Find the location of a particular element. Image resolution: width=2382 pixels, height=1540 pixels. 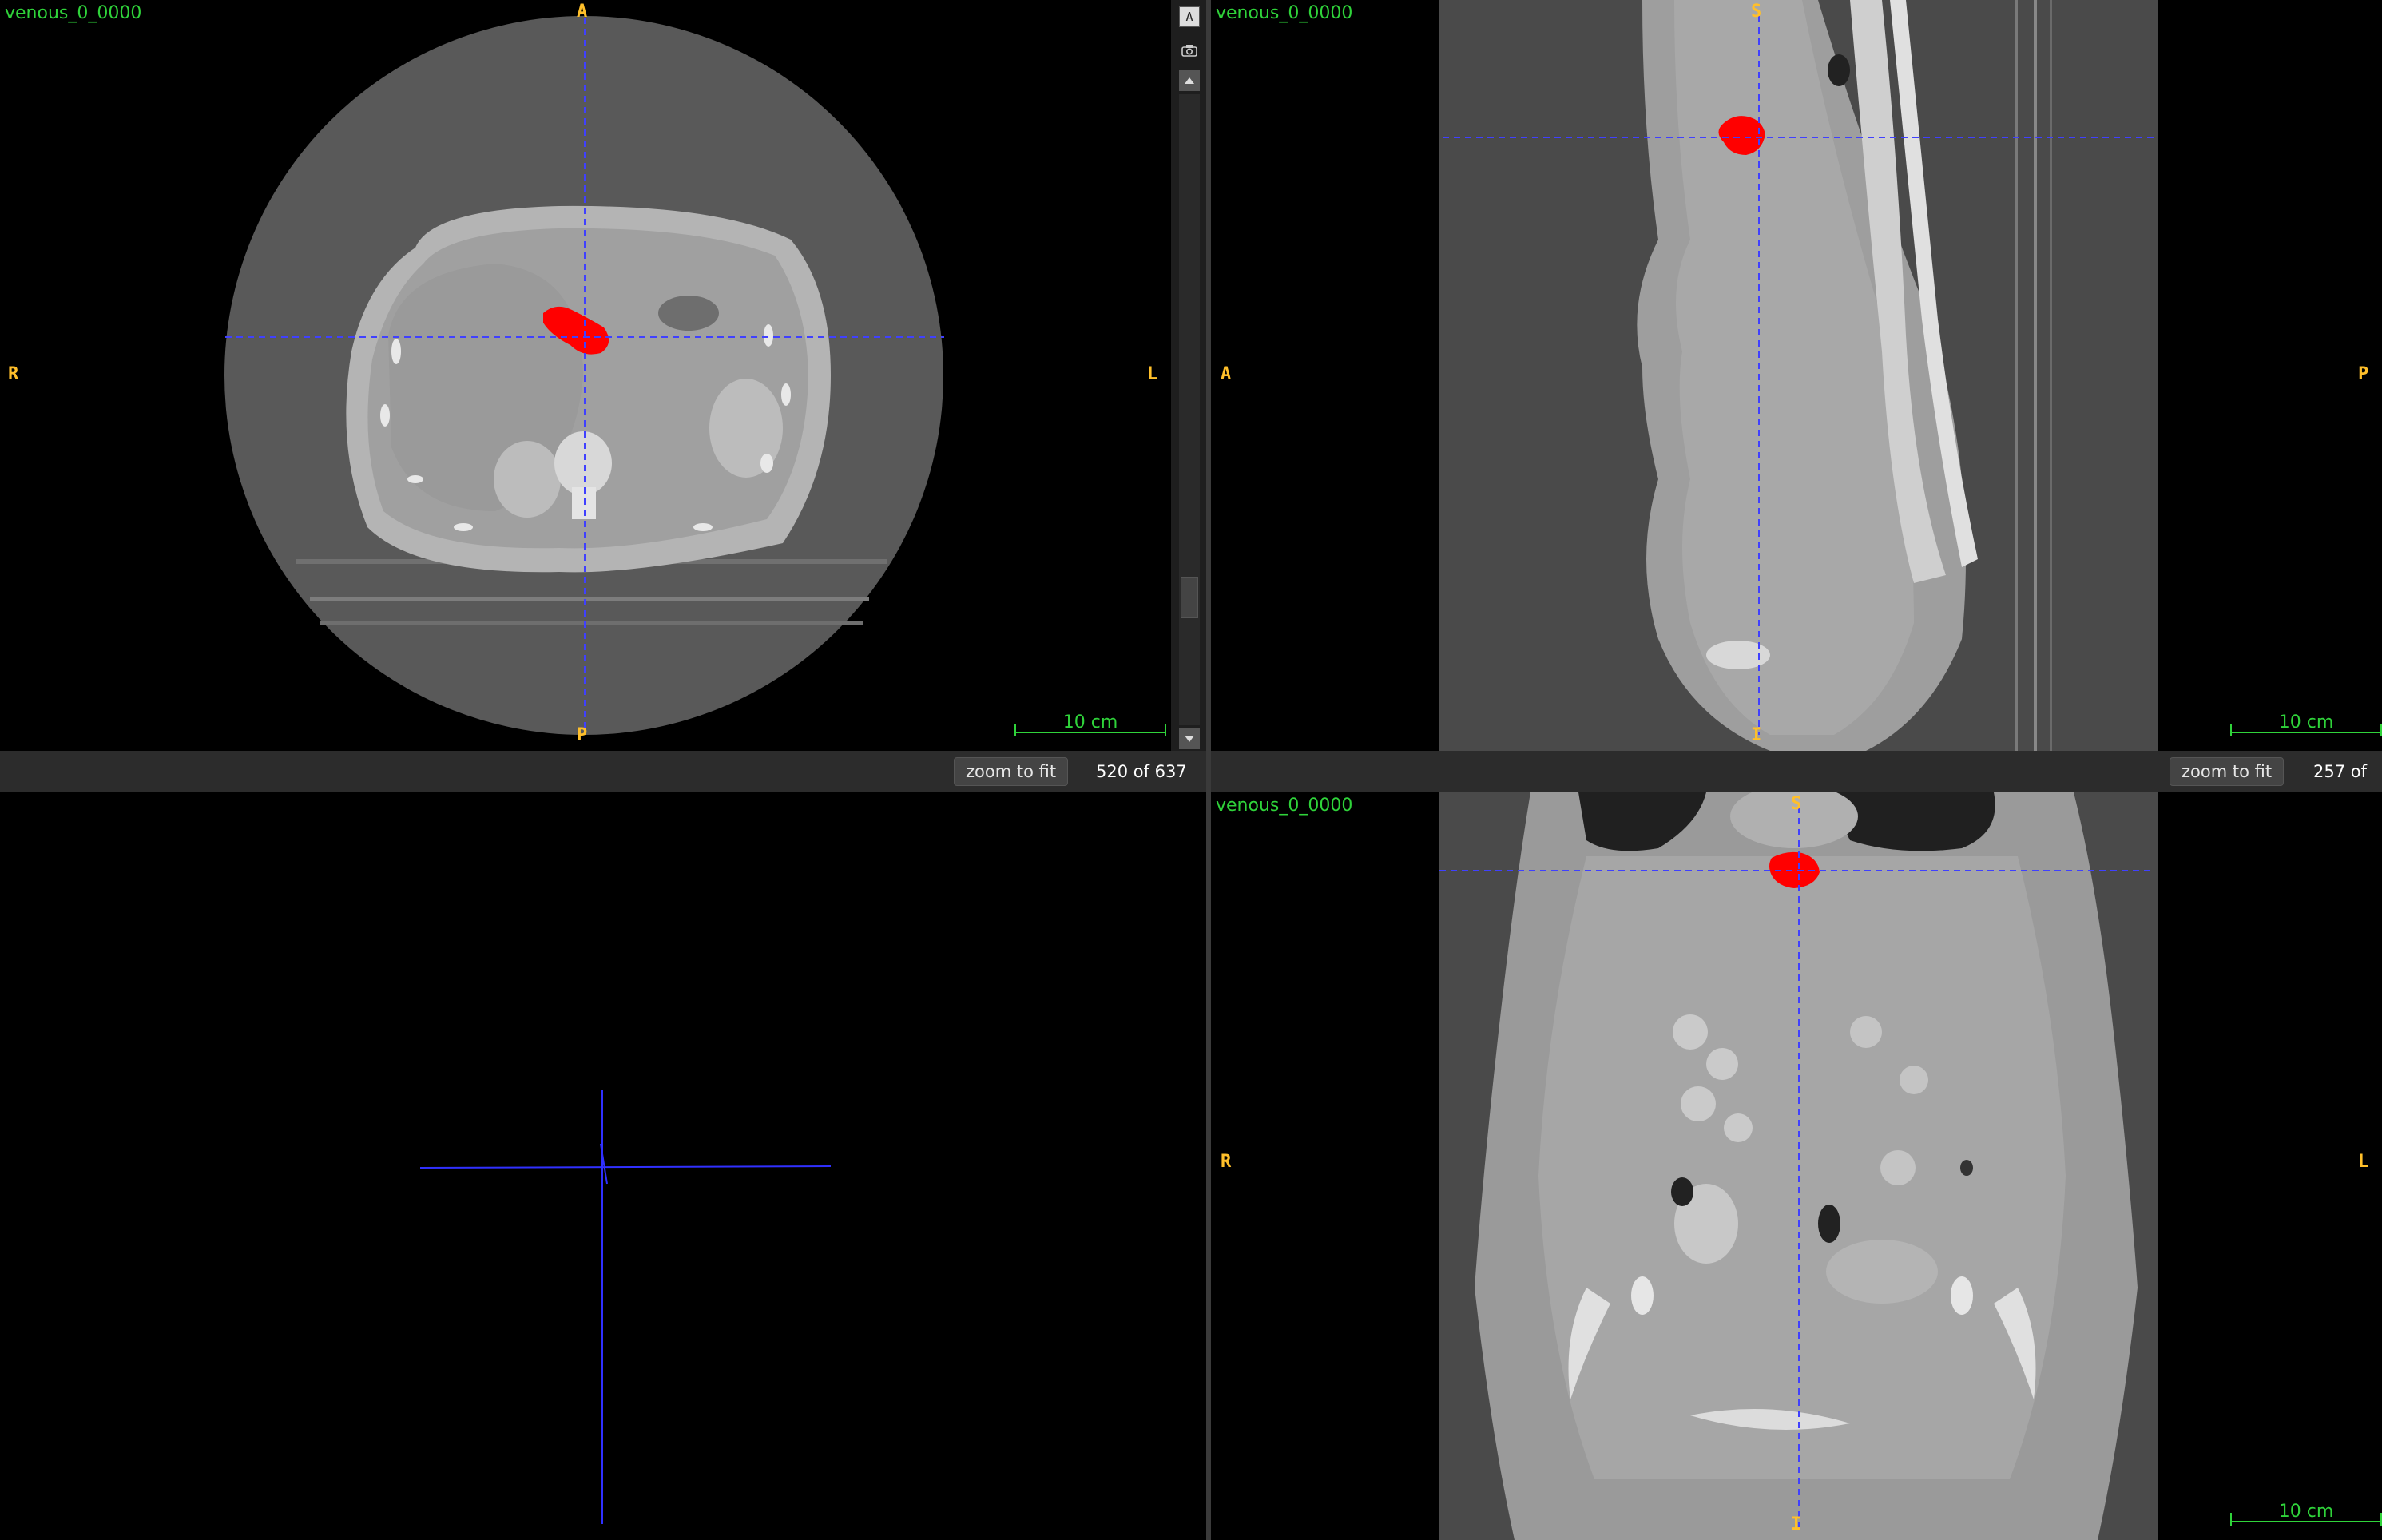

arrow-down-icon is located at coordinates (1189, 738).